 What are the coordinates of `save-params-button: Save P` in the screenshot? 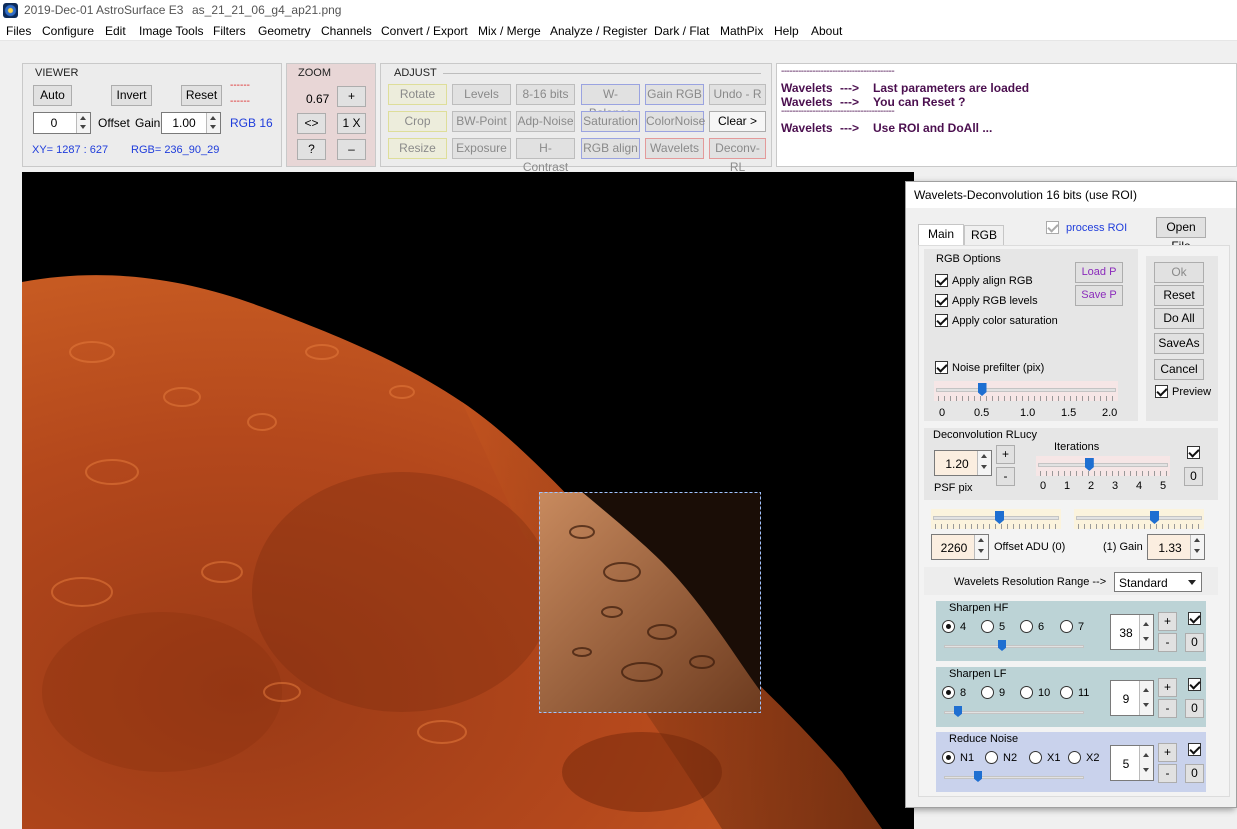 It's located at (1099, 295).